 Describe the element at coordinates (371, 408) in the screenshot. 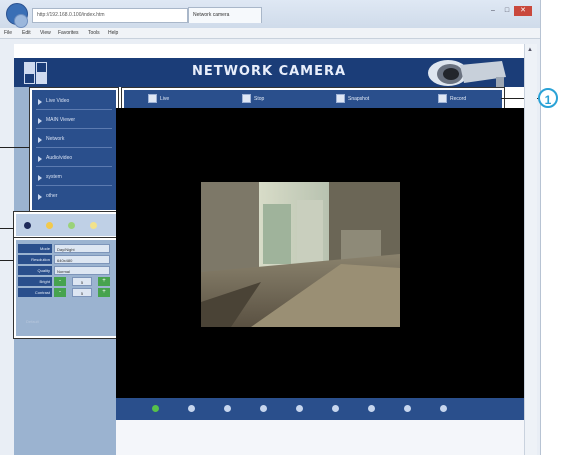

I see `channel-7-button` at that location.